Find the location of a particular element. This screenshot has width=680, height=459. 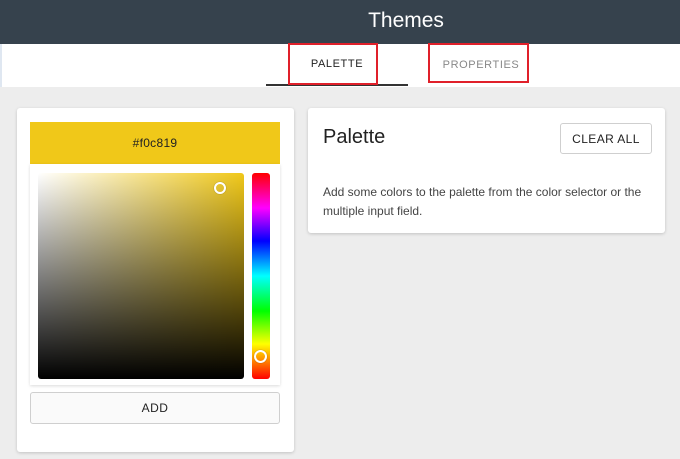

tab-palette: PALETTE is located at coordinates (337, 65).